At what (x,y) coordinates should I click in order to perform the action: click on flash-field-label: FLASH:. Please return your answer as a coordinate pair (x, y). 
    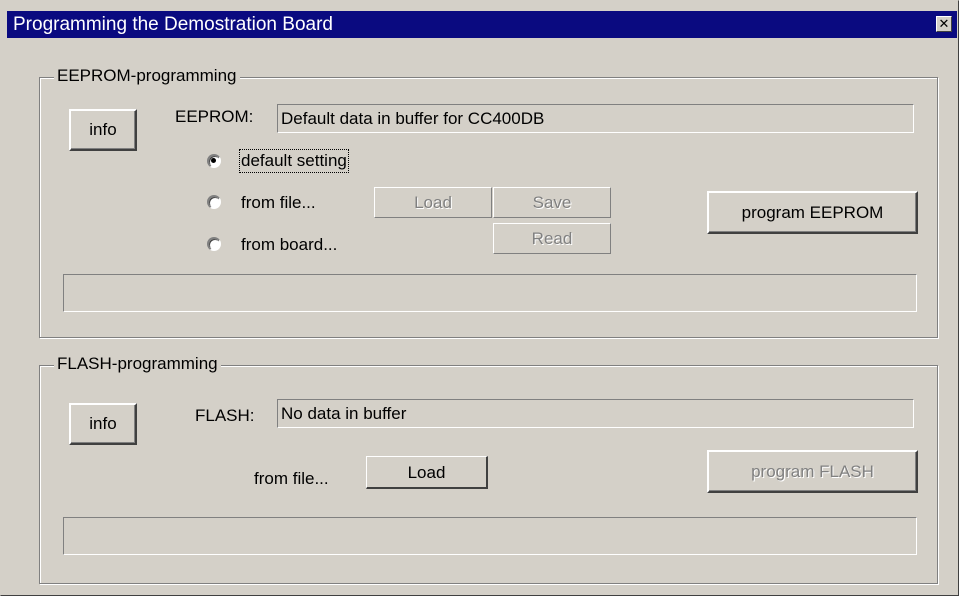
    Looking at the image, I should click on (225, 415).